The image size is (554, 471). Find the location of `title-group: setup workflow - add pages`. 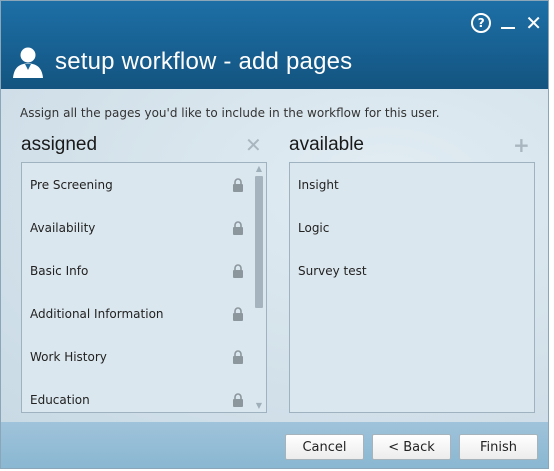

title-group: setup workflow - add pages is located at coordinates (181, 62).